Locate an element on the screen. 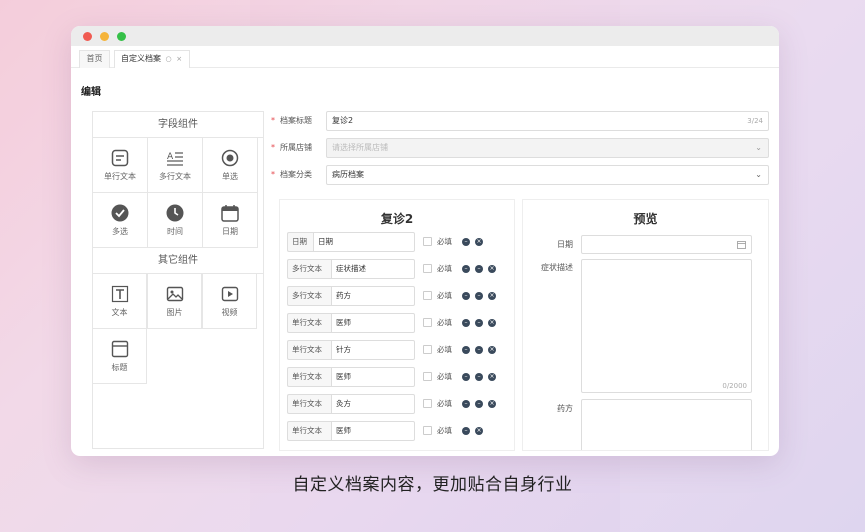 Image resolution: width=865 pixels, height=532 pixels. component-multi-line-text: A 多行文本 is located at coordinates (175, 165).